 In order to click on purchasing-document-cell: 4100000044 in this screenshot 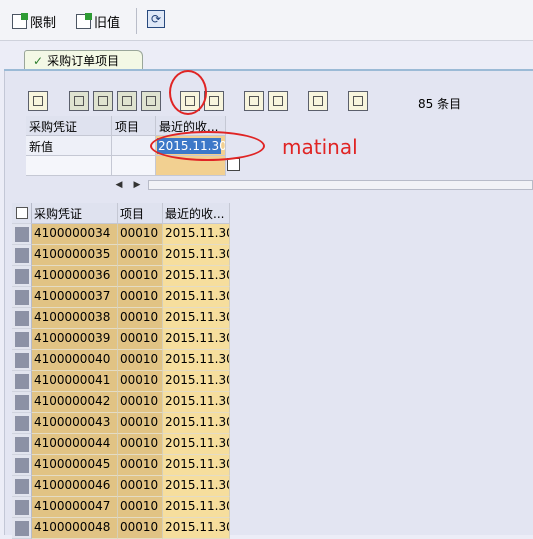, I will do `click(75, 444)`.